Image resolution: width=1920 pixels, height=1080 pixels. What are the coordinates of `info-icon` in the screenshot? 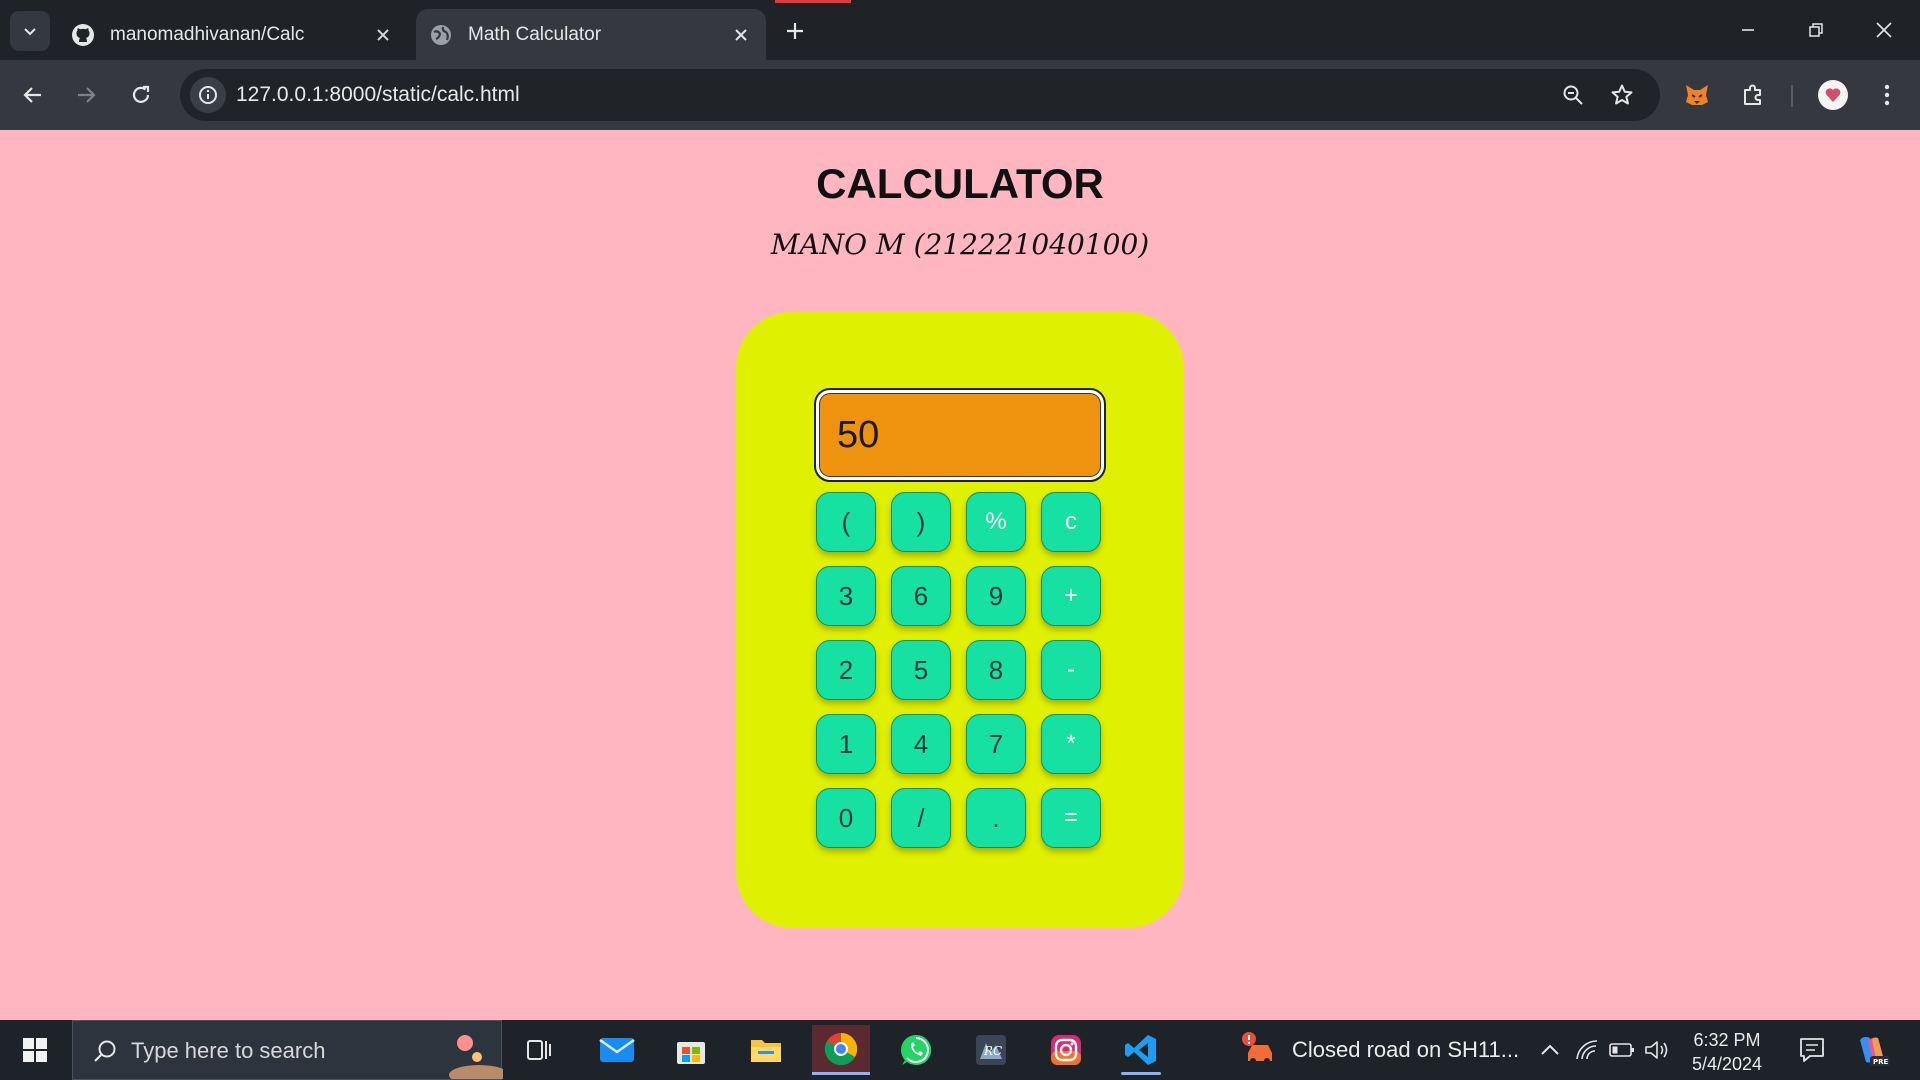 It's located at (208, 95).